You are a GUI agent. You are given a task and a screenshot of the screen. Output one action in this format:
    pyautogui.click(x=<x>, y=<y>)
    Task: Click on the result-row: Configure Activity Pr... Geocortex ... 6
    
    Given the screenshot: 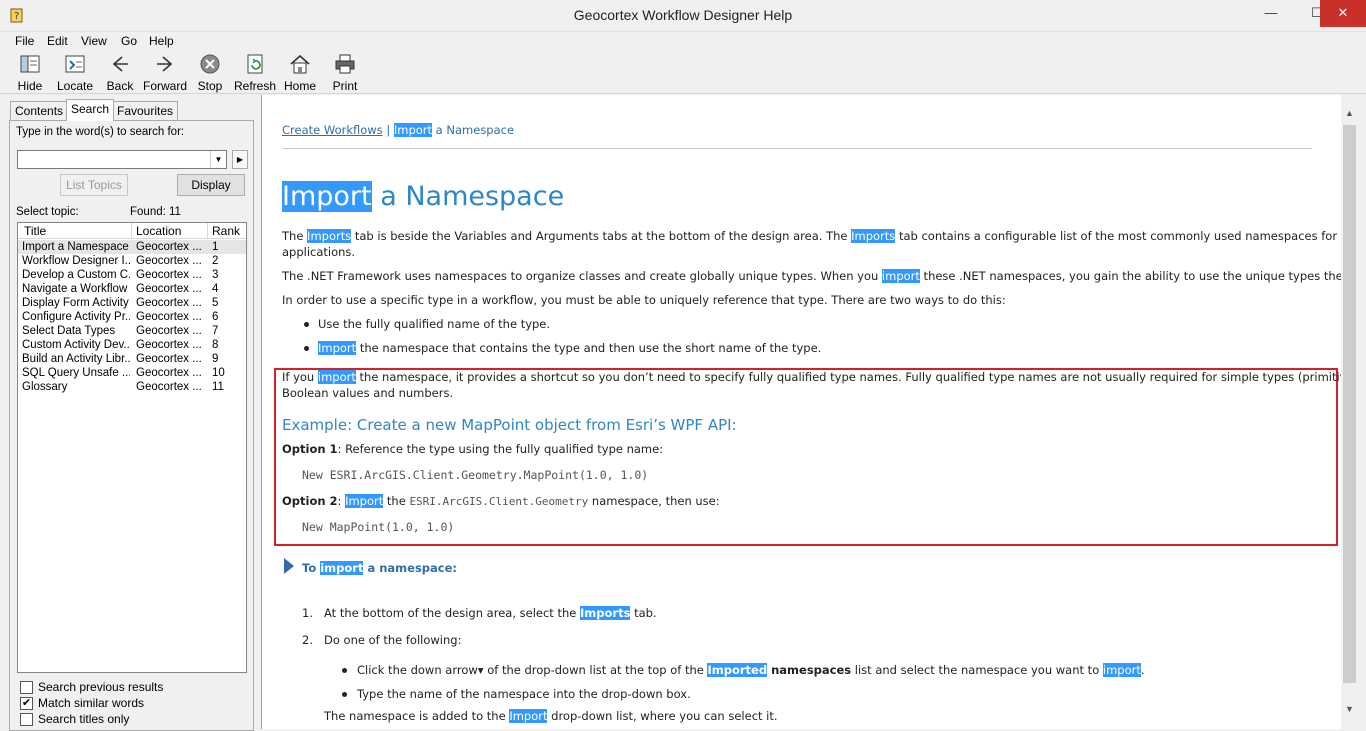 What is the action you would take?
    pyautogui.click(x=132, y=317)
    